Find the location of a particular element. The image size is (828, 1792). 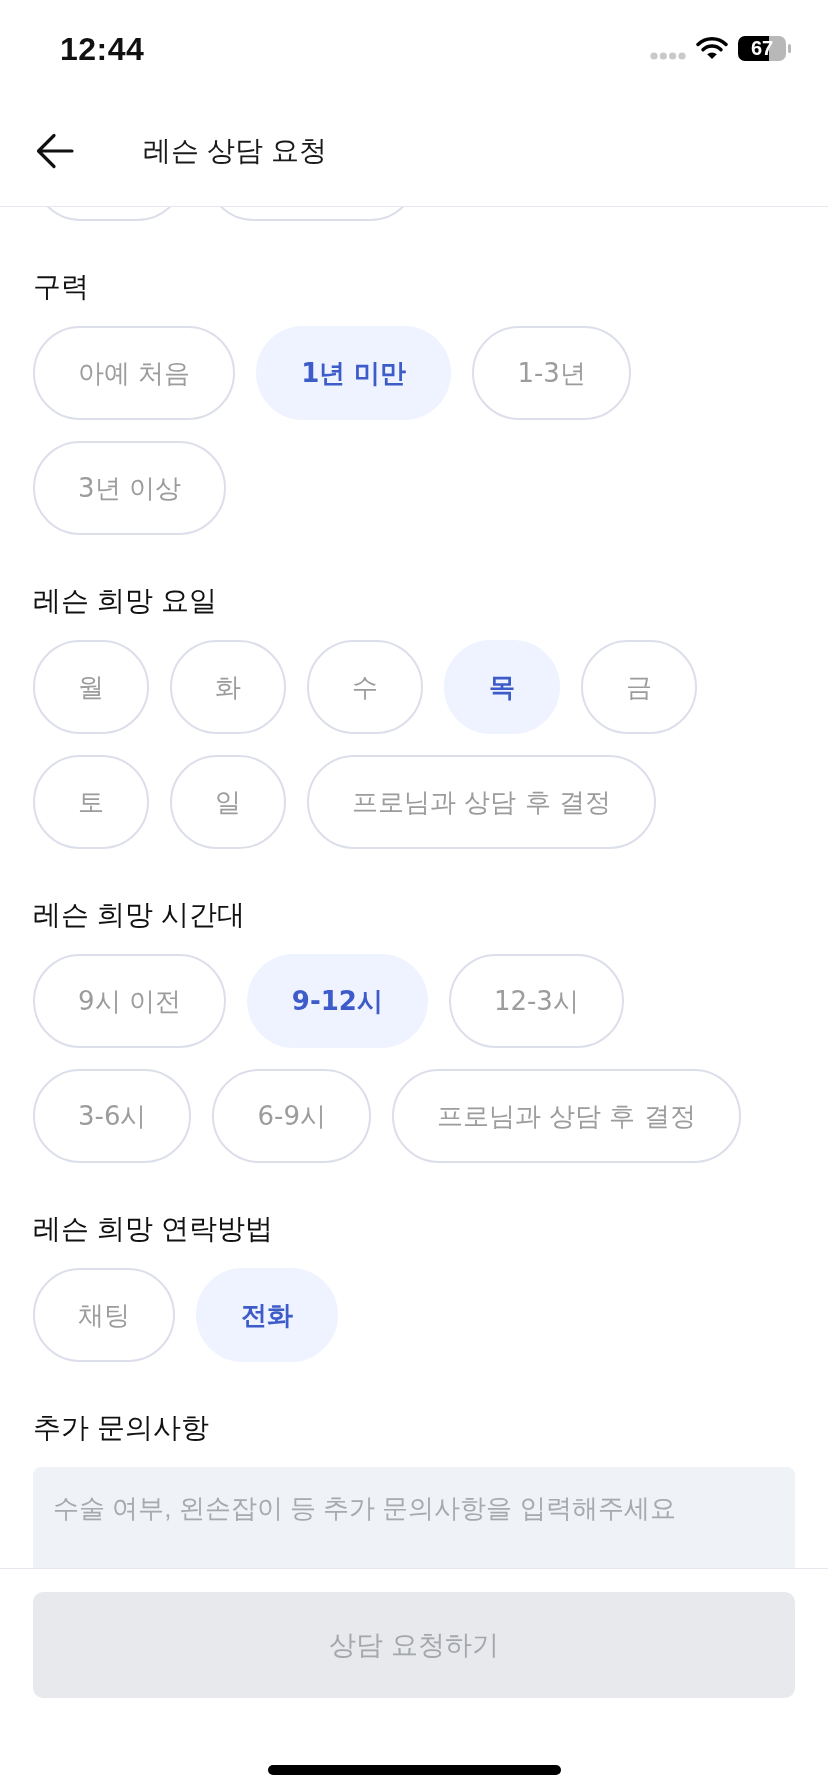

option-chip: 3년 이상 is located at coordinates (129, 488).